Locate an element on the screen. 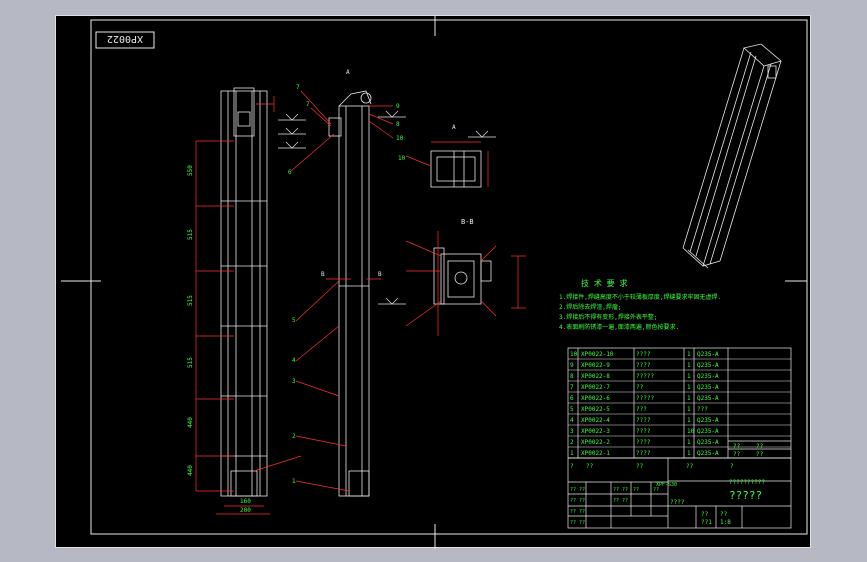  svg-text: A is located at coordinates (348, 72).